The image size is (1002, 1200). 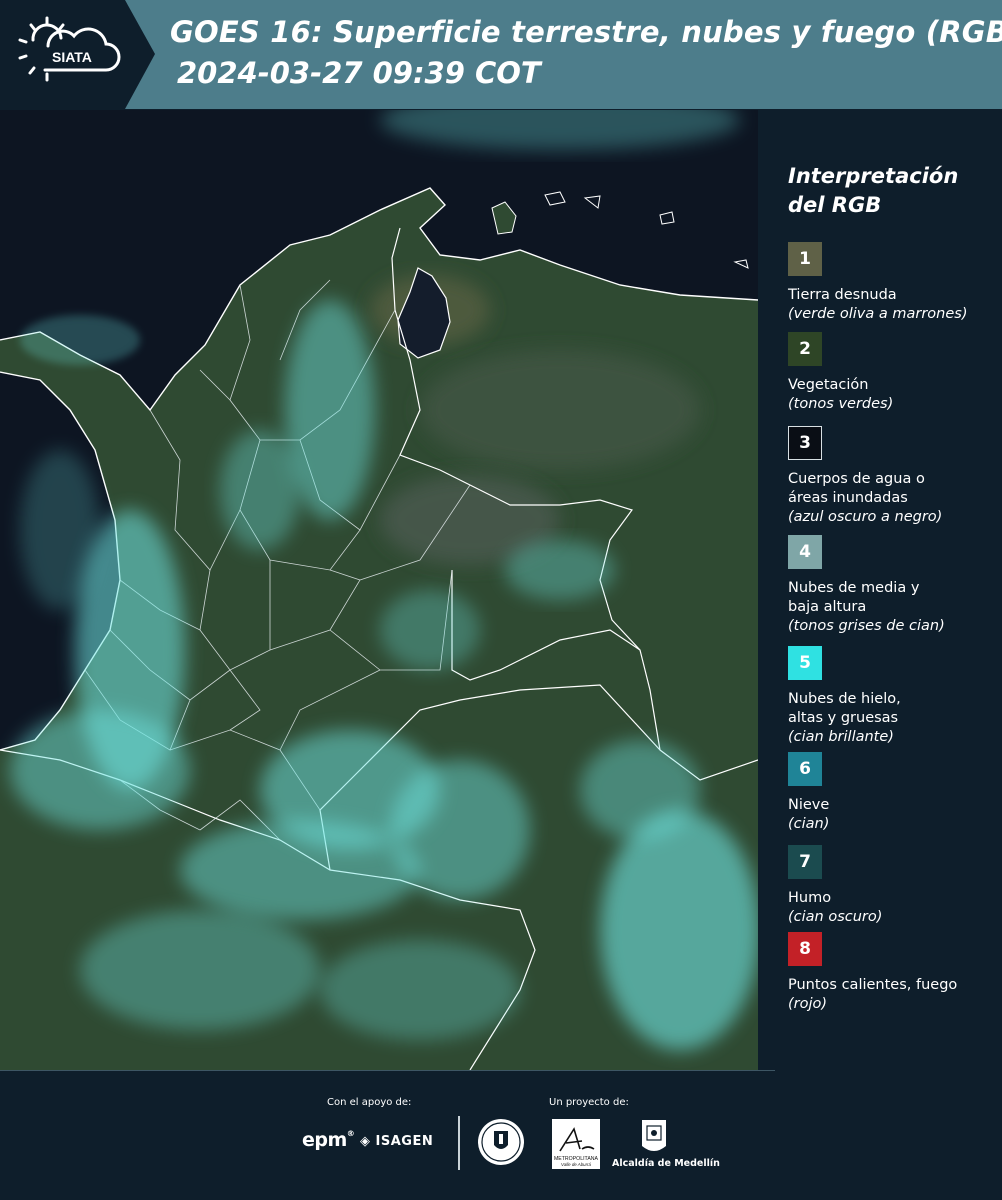 What do you see at coordinates (888, 973) in the screenshot?
I see `legend-item-8: 8 Puntos calientes, fuego (rojo)` at bounding box center [888, 973].